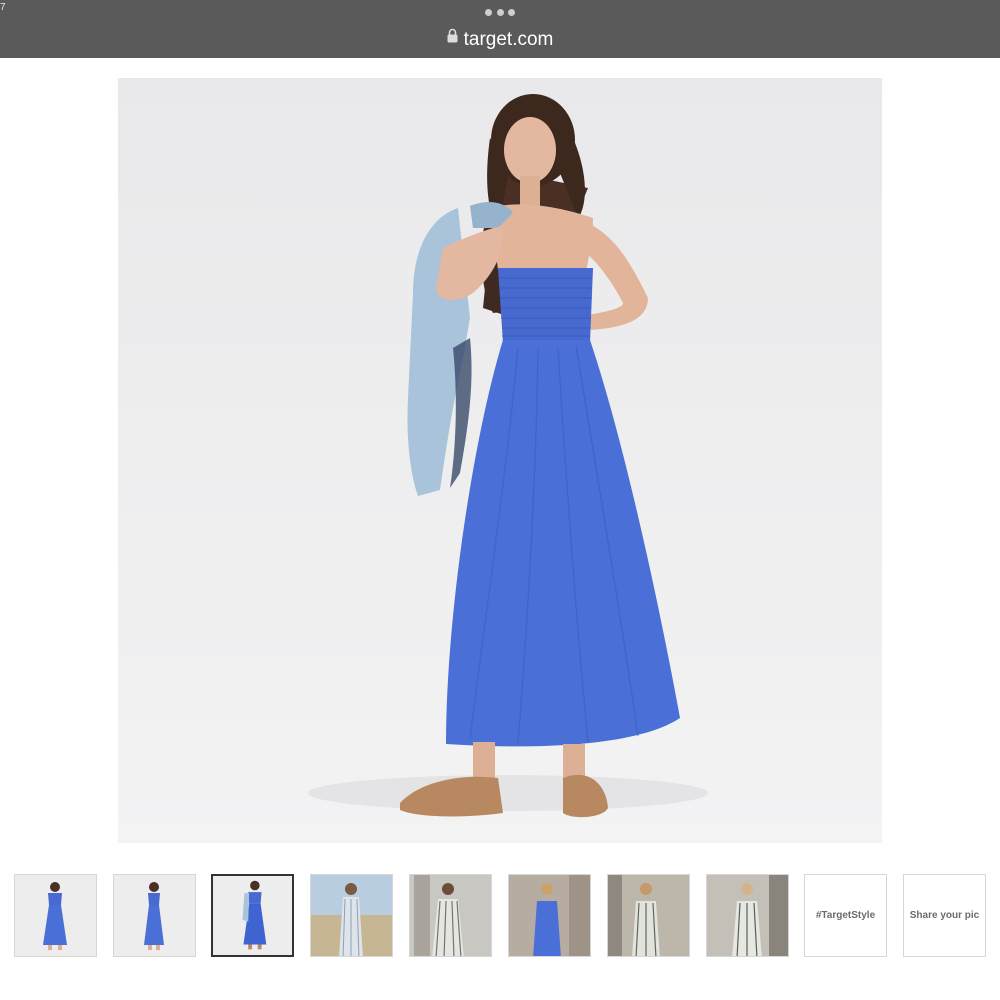 The height and width of the screenshot is (1000, 1000). Describe the element at coordinates (504, 916) in the screenshot. I see `thumbnail-strip: #TargetStyle Share your pic` at that location.